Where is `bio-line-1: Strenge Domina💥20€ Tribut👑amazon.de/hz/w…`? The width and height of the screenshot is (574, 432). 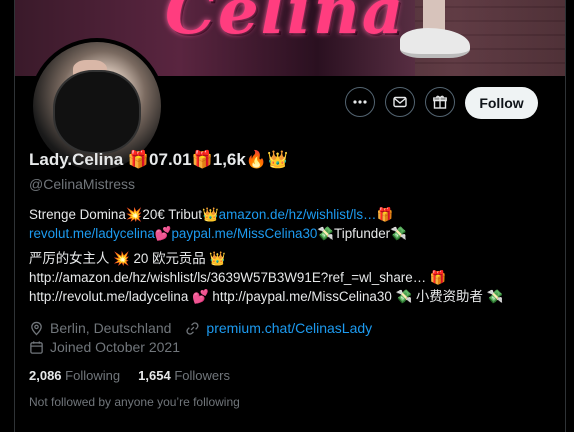
bio-line-1: Strenge Domina💥20€ Tribut👑amazon.de/hz/w… is located at coordinates (291, 214).